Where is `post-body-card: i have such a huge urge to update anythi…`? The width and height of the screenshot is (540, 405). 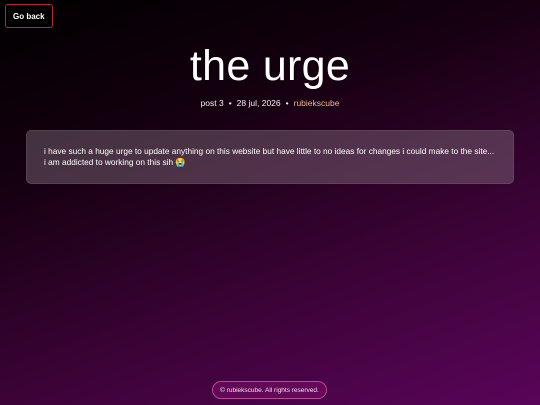 post-body-card: i have such a huge urge to update anythi… is located at coordinates (270, 157).